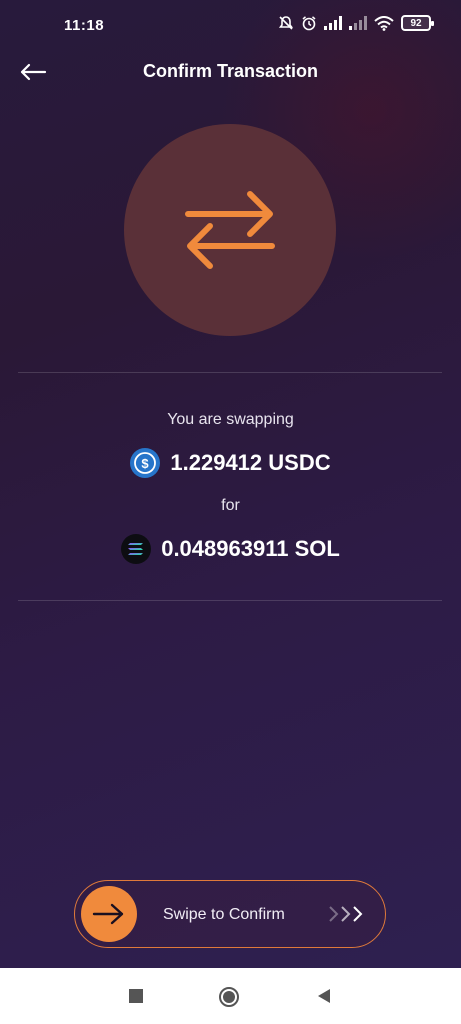  I want to click on signal-icon, so click(333, 23).